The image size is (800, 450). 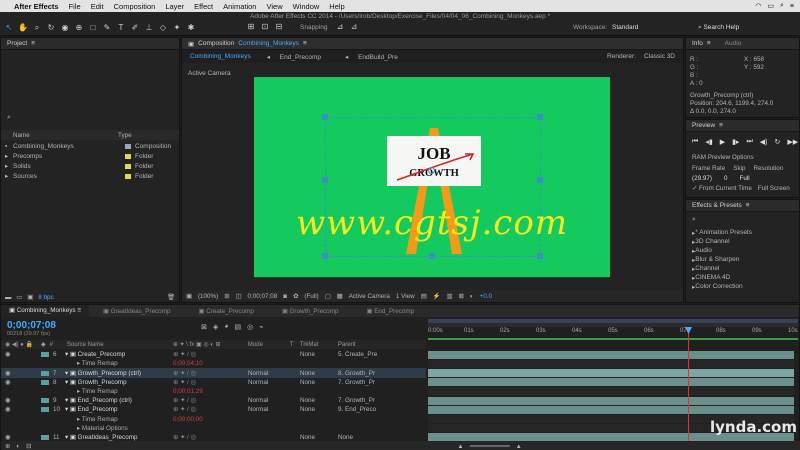 What do you see at coordinates (770, 6) in the screenshot?
I see `battery-icon: ▭` at bounding box center [770, 6].